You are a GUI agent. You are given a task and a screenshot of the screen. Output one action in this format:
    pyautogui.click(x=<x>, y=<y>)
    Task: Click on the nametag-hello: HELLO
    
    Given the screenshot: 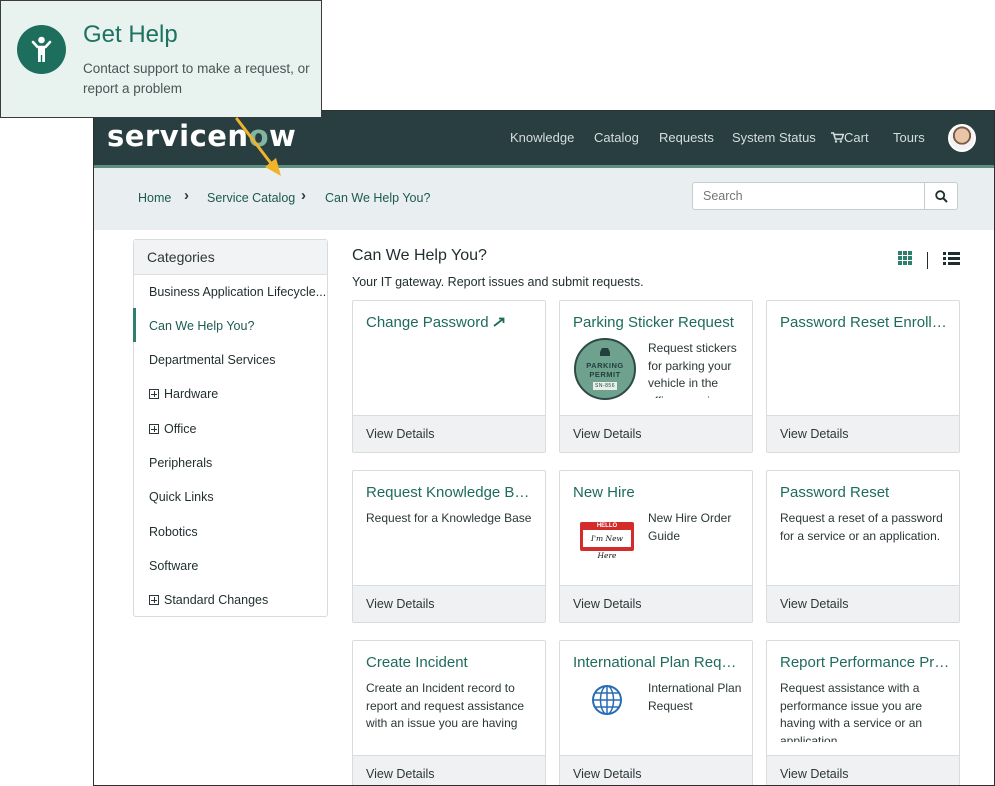 What is the action you would take?
    pyautogui.click(x=607, y=526)
    